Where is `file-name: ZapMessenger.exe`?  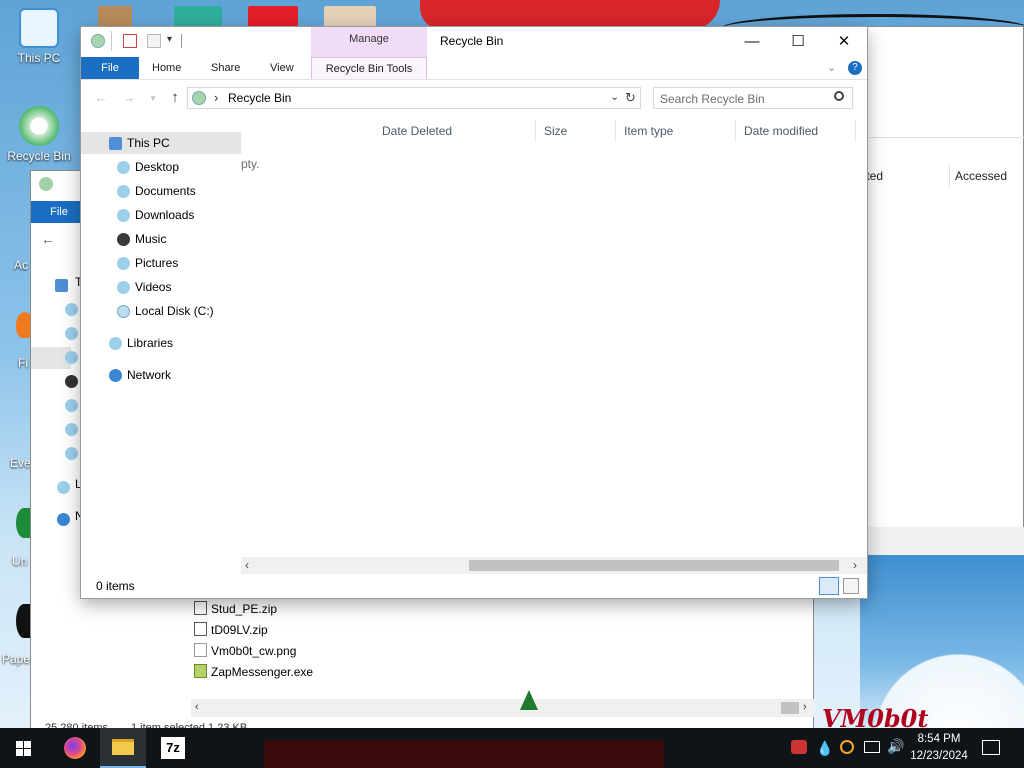
file-name: ZapMessenger.exe is located at coordinates (262, 672).